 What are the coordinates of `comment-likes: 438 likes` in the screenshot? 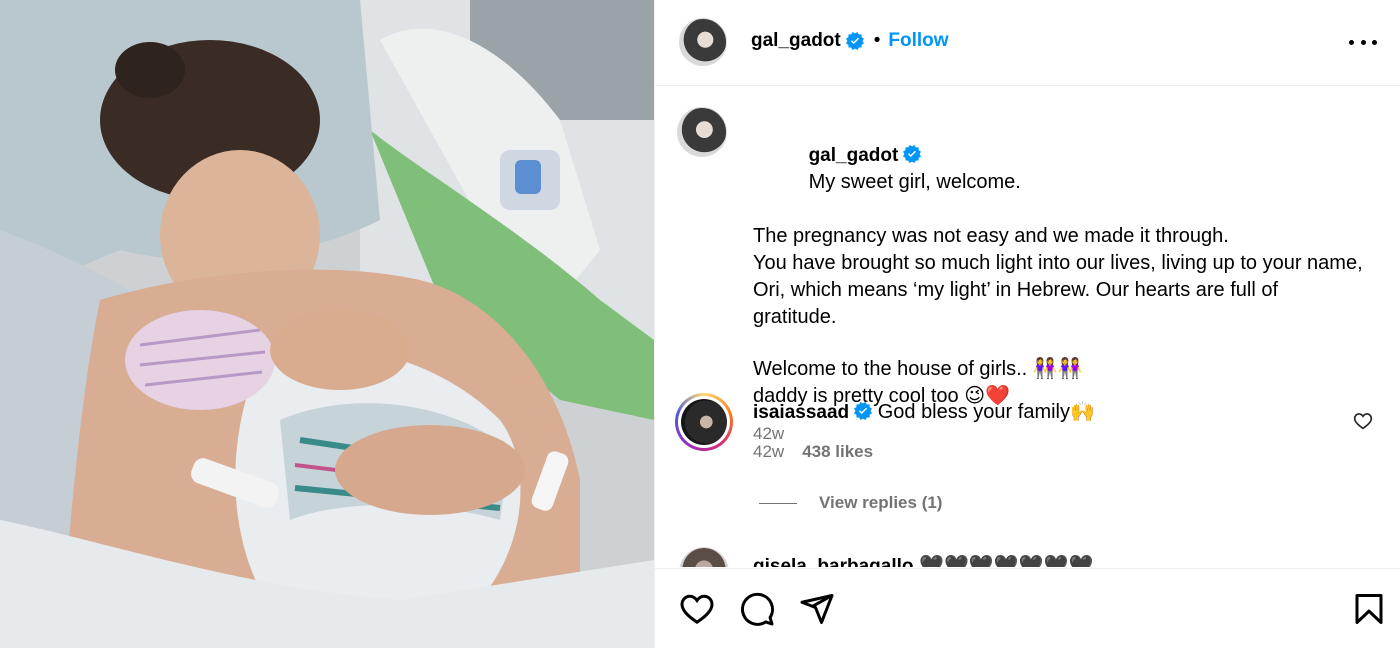 It's located at (837, 451).